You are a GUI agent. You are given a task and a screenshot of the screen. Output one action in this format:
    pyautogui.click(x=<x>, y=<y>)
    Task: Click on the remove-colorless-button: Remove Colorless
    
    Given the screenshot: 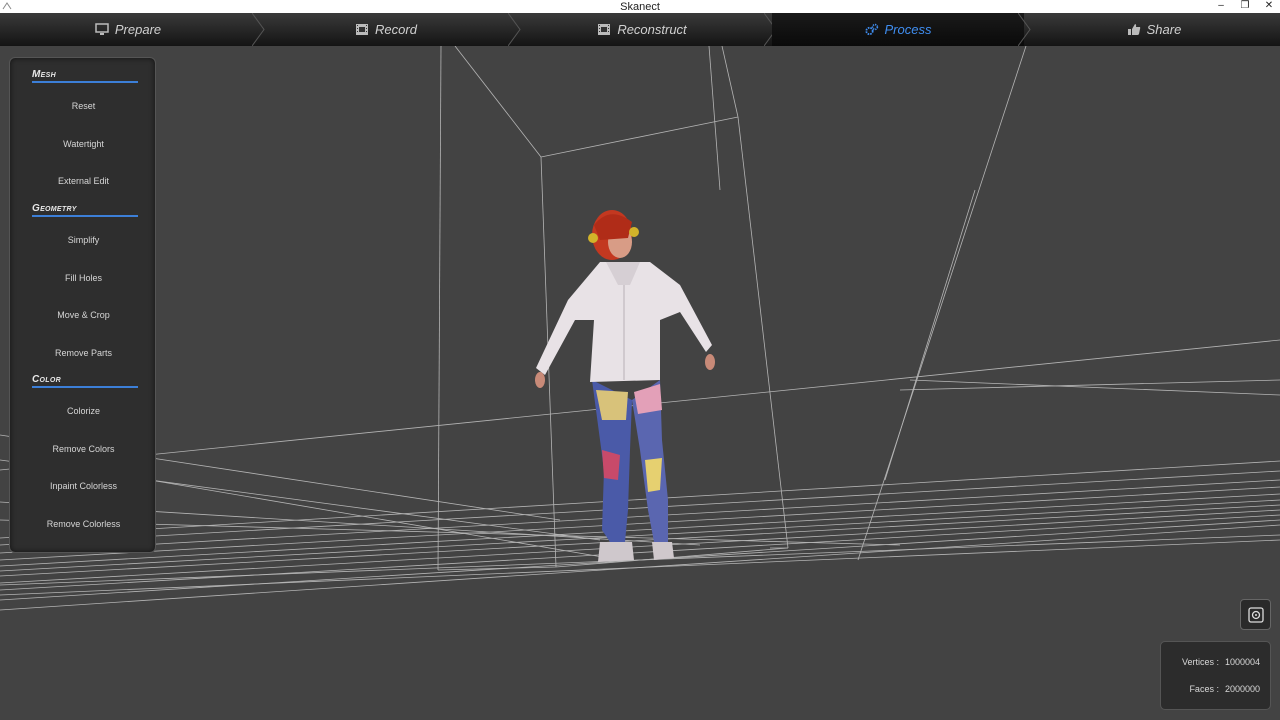 What is the action you would take?
    pyautogui.click(x=83, y=524)
    